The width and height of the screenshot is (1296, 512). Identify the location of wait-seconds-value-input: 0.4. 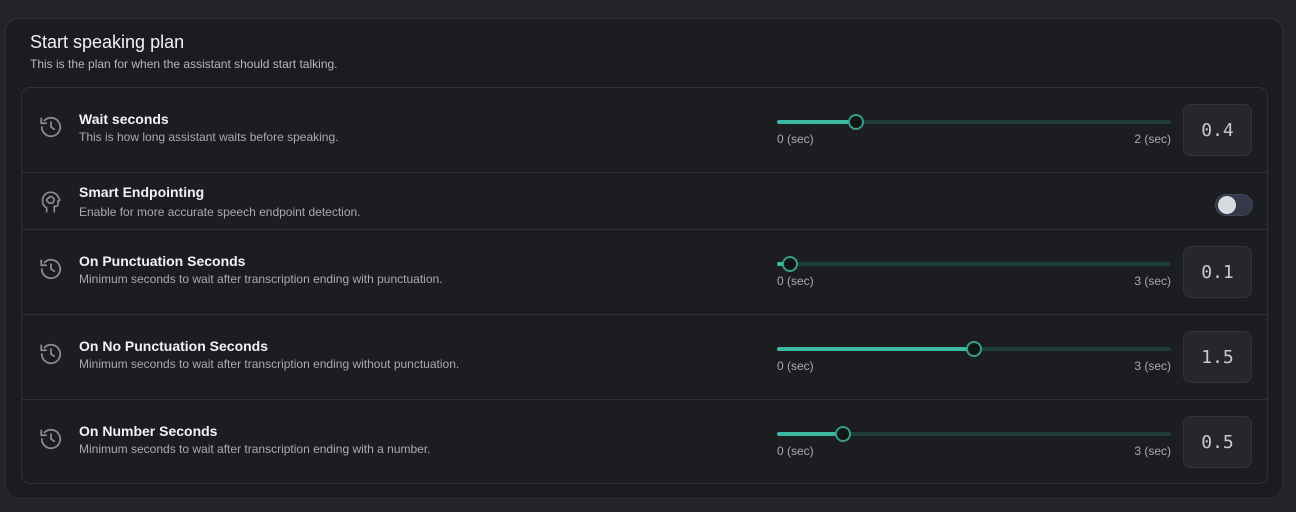
(1217, 130).